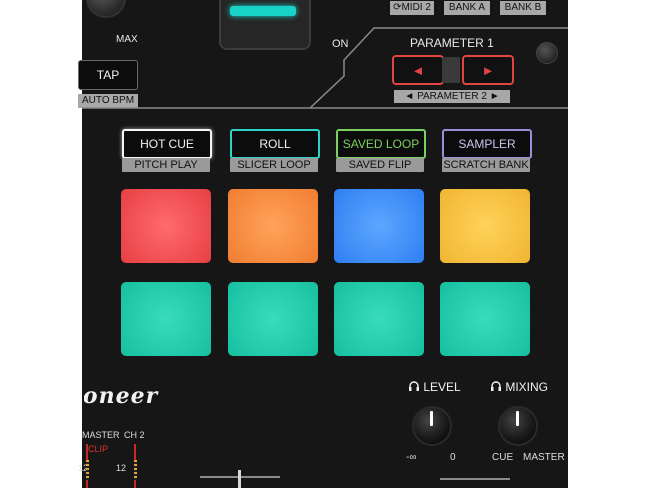 The width and height of the screenshot is (650, 488). I want to click on level-min-label: -∞, so click(411, 457).